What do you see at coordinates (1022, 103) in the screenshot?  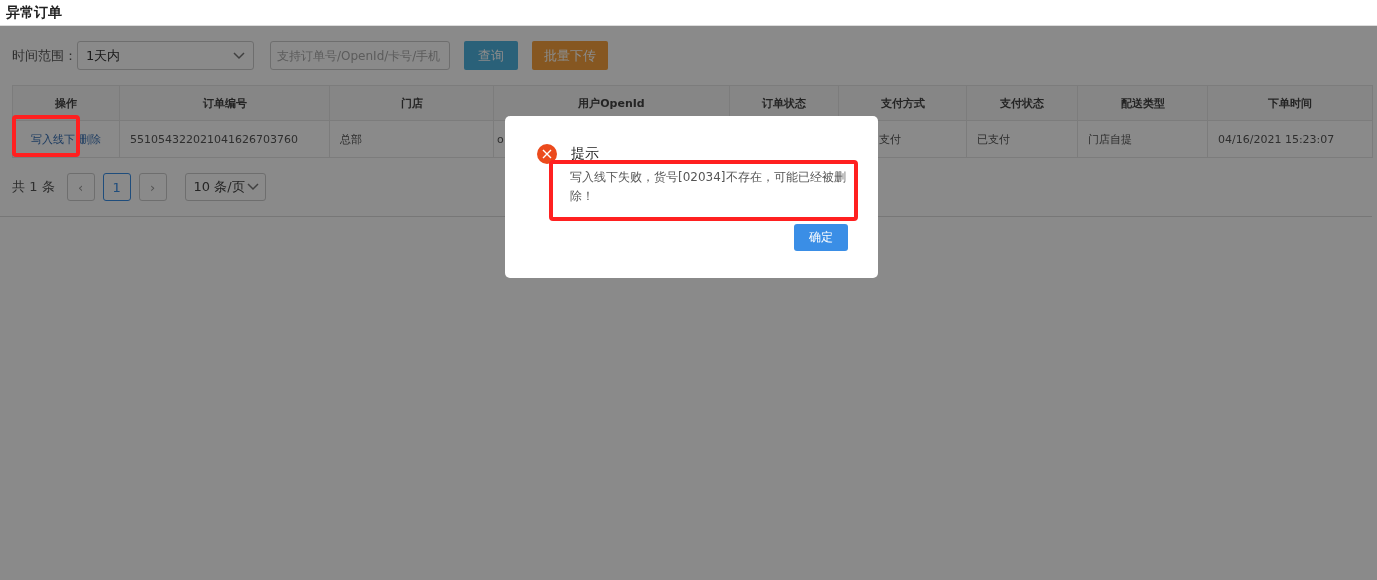 I see `column-header: 支付状态` at bounding box center [1022, 103].